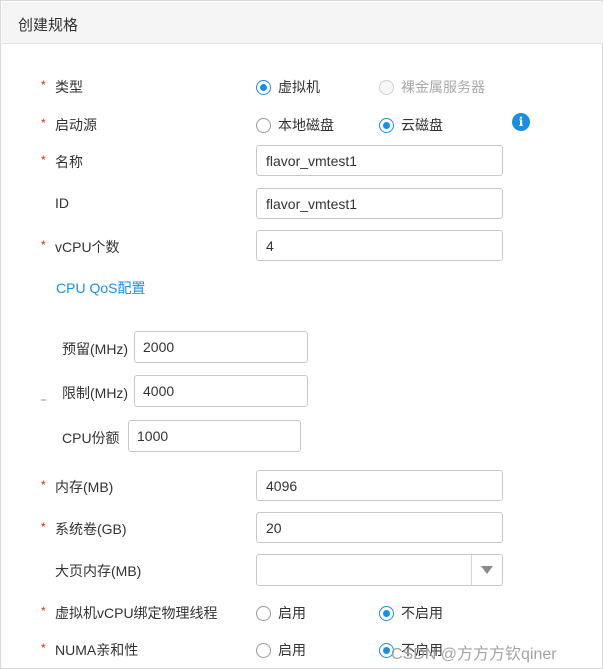 The width and height of the screenshot is (603, 669). What do you see at coordinates (379, 527) in the screenshot?
I see `system-disk-input` at bounding box center [379, 527].